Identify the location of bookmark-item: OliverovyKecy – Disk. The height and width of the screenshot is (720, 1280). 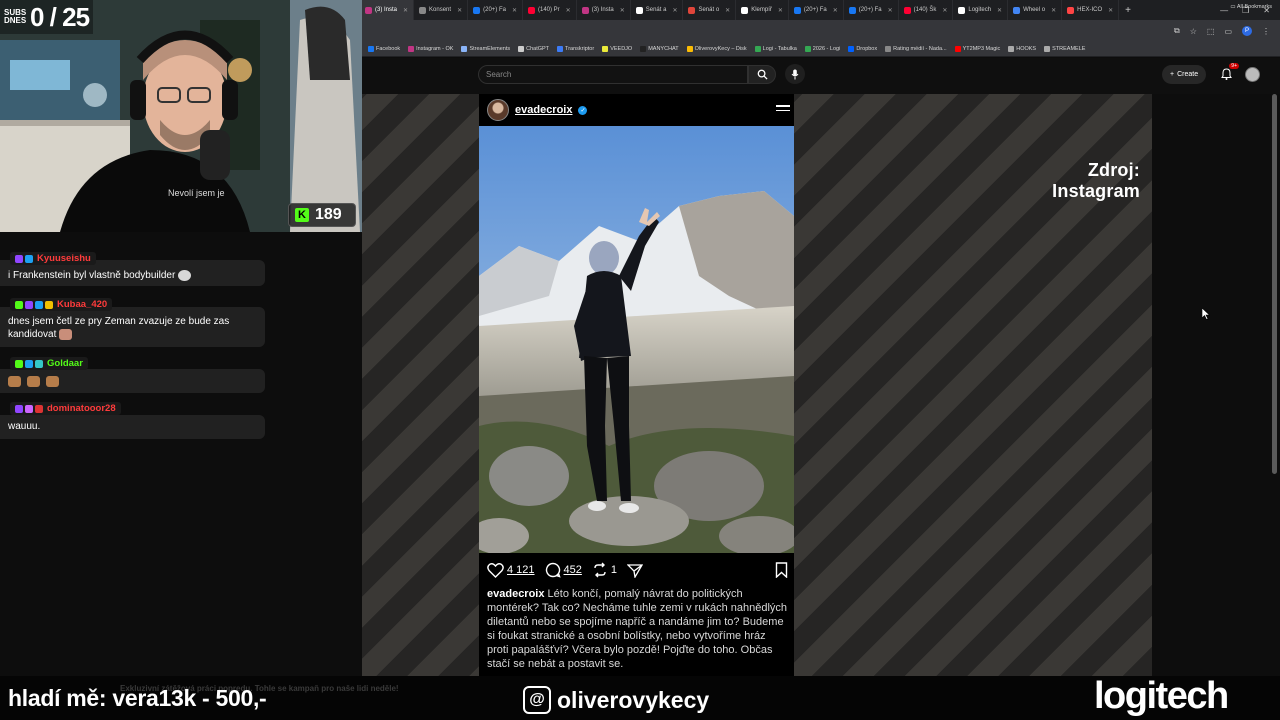
(716, 49).